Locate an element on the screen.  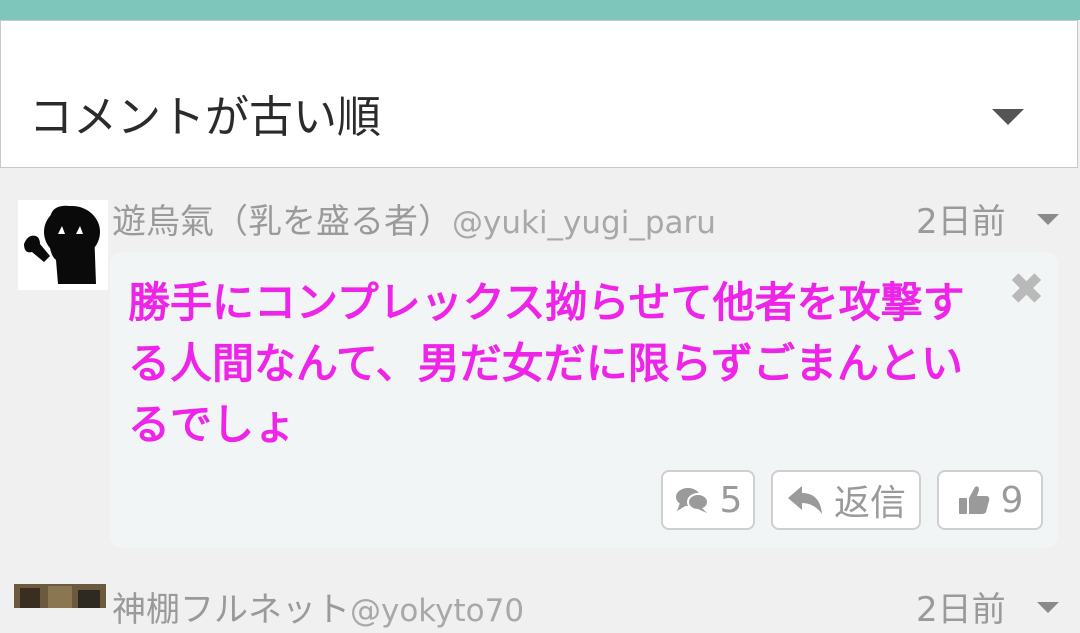
author-name: 遊烏氣（乳を盛る者） is located at coordinates (282, 222).